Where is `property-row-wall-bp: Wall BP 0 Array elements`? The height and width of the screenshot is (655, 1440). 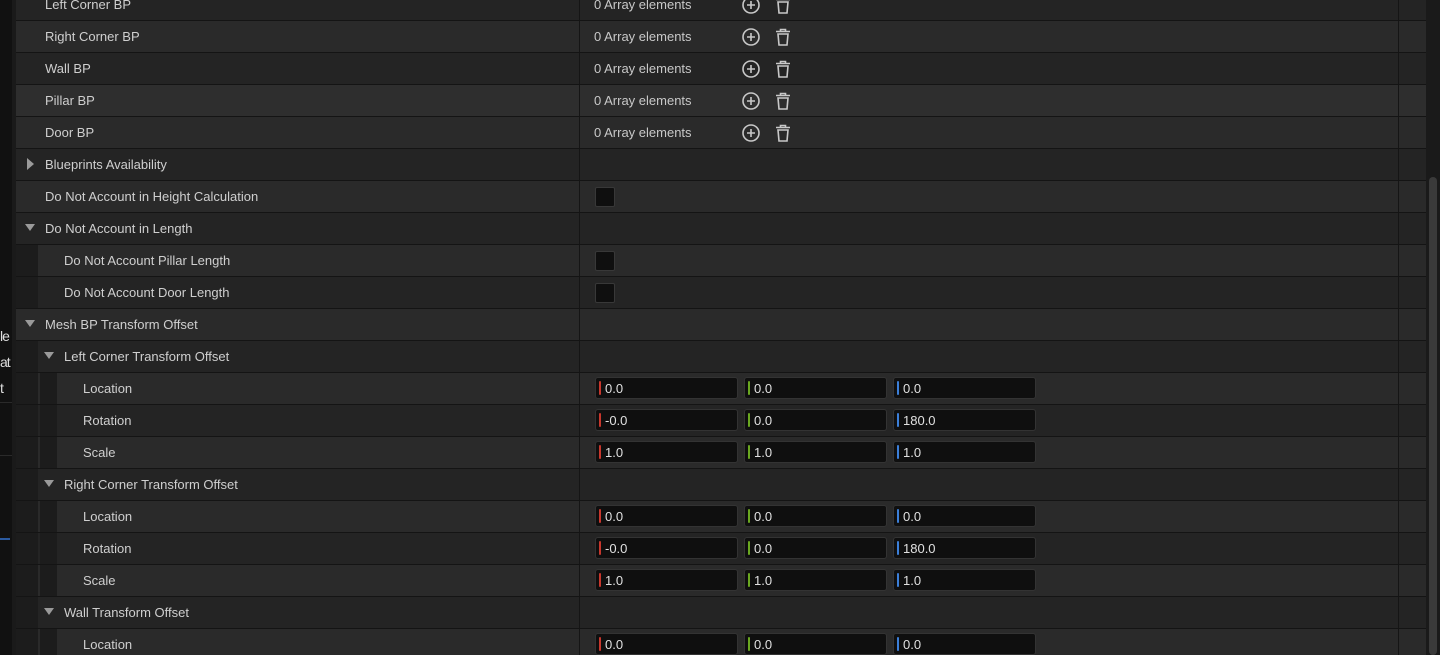
property-row-wall-bp: Wall BP 0 Array elements is located at coordinates (721, 69).